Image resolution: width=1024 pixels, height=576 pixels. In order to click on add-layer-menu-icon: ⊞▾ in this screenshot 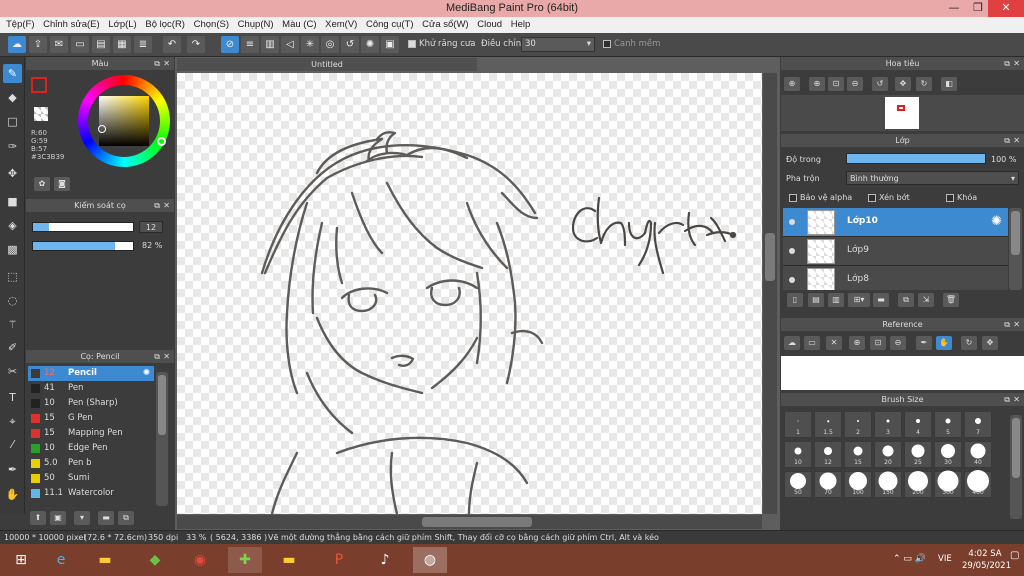, I will do `click(859, 300)`.